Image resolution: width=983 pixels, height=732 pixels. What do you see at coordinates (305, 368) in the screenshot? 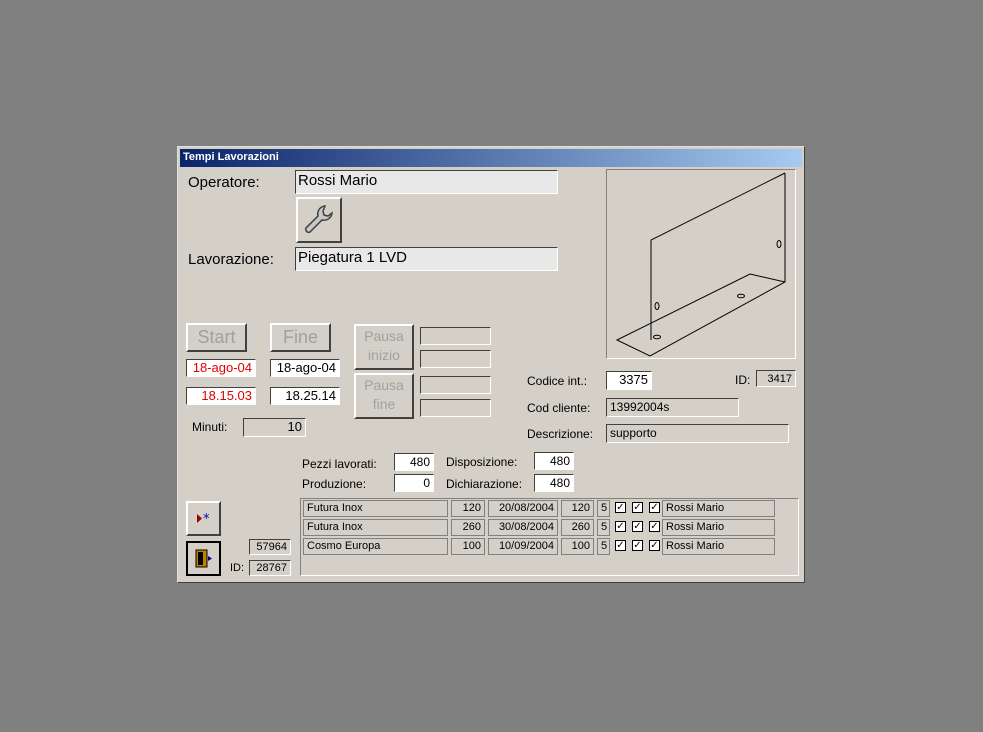
I see `fine-date-field: 18-ago-04` at bounding box center [305, 368].